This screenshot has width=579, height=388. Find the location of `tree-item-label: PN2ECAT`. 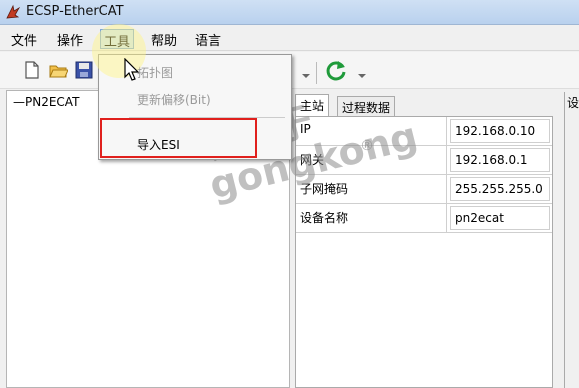

tree-item-label: PN2ECAT is located at coordinates (52, 102).